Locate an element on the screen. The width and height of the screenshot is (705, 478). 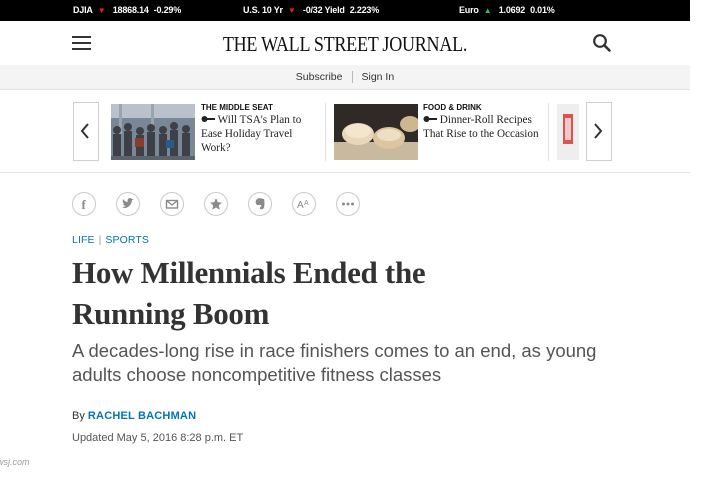
image-credit: wsj.com is located at coordinates (15, 462).